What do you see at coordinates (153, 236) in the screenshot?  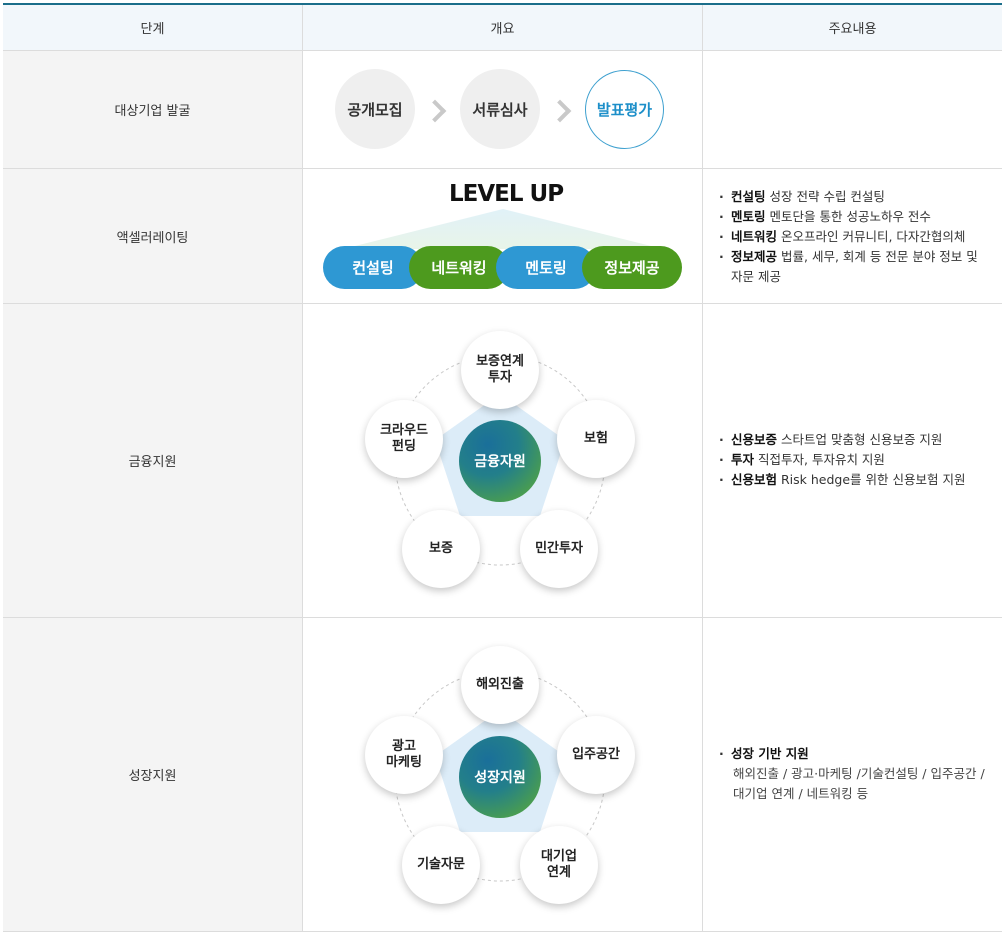 I see `stage-label: 액셀러레이팅` at bounding box center [153, 236].